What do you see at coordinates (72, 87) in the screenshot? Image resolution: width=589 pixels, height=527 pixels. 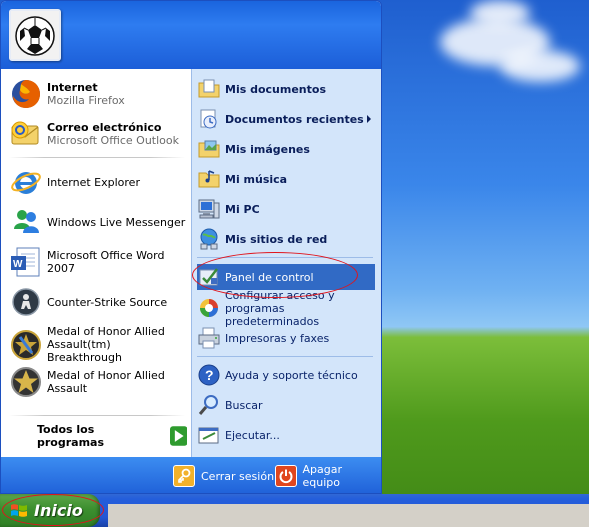 I see `pinned-title: Internet` at bounding box center [72, 87].